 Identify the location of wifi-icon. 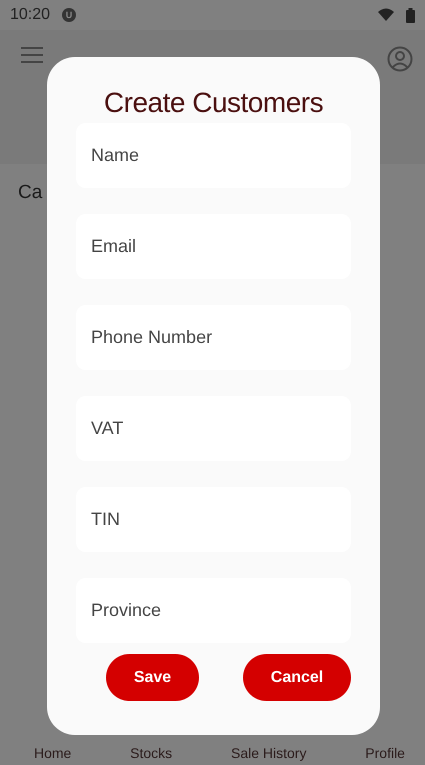
(386, 15).